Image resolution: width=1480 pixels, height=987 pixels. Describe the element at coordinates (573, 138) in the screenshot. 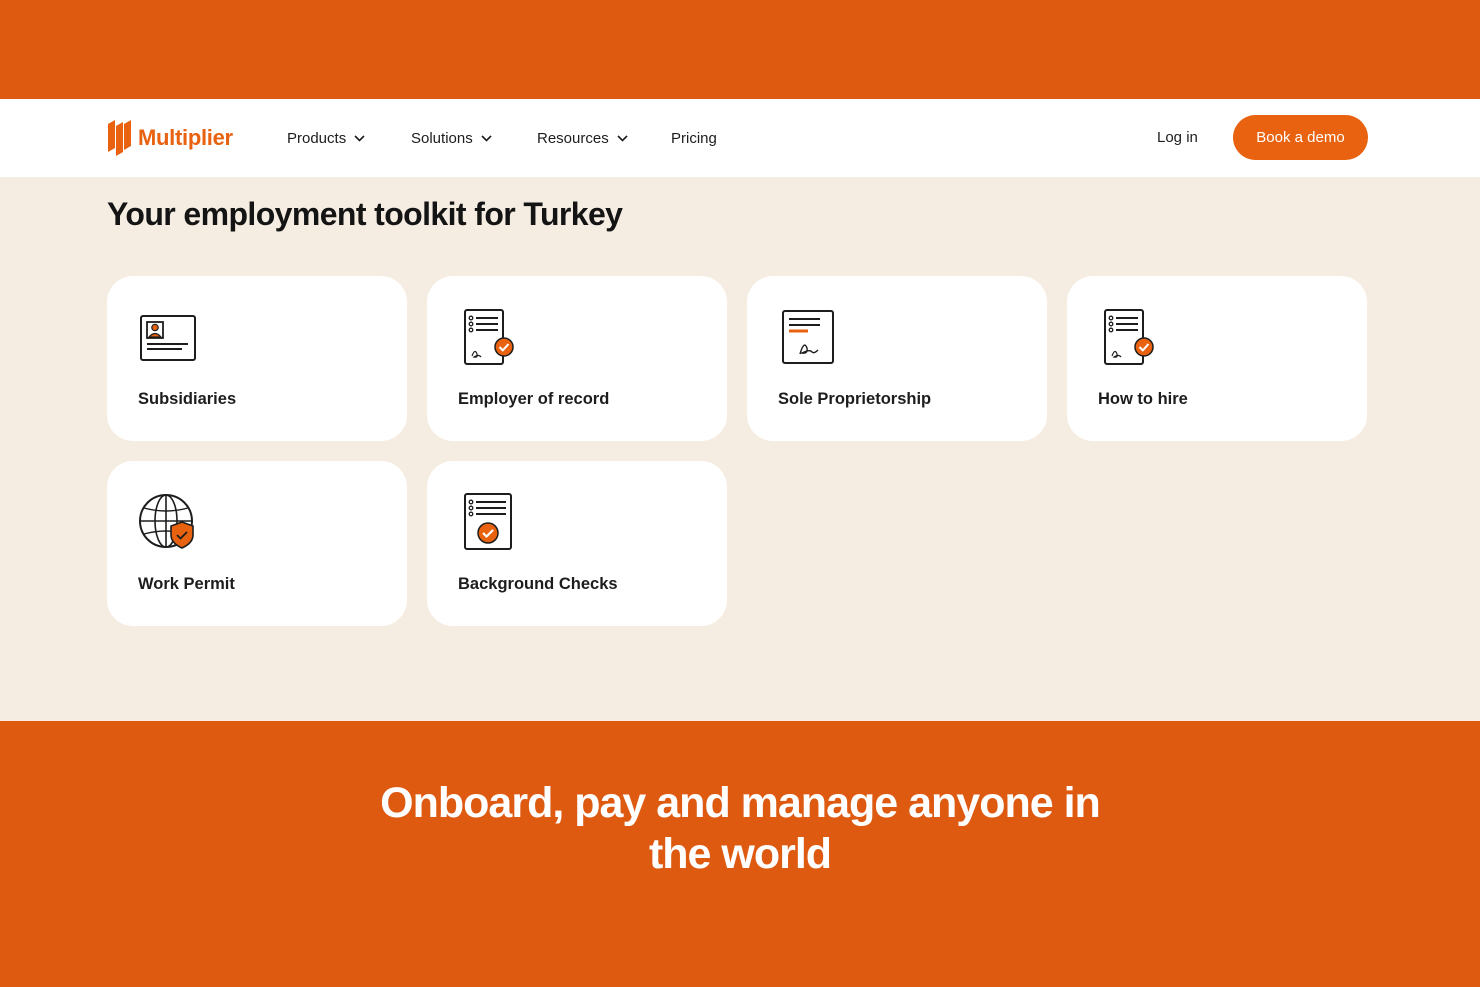

I see `nav-resources-label: Resources` at that location.